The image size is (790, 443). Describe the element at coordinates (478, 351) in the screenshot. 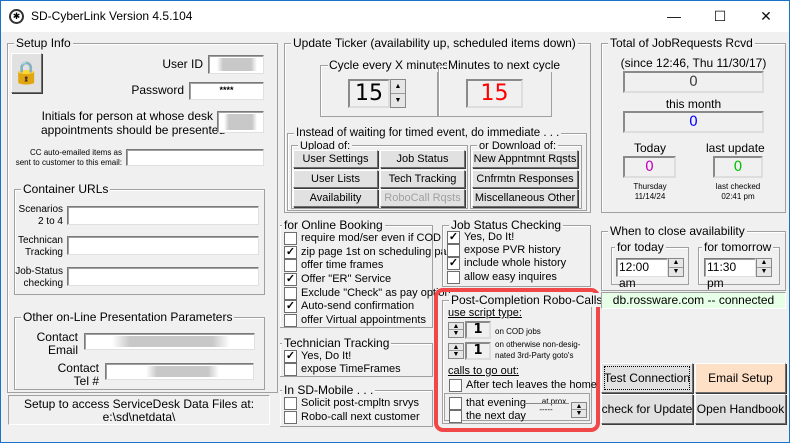

I see `other-script-value: 1` at that location.